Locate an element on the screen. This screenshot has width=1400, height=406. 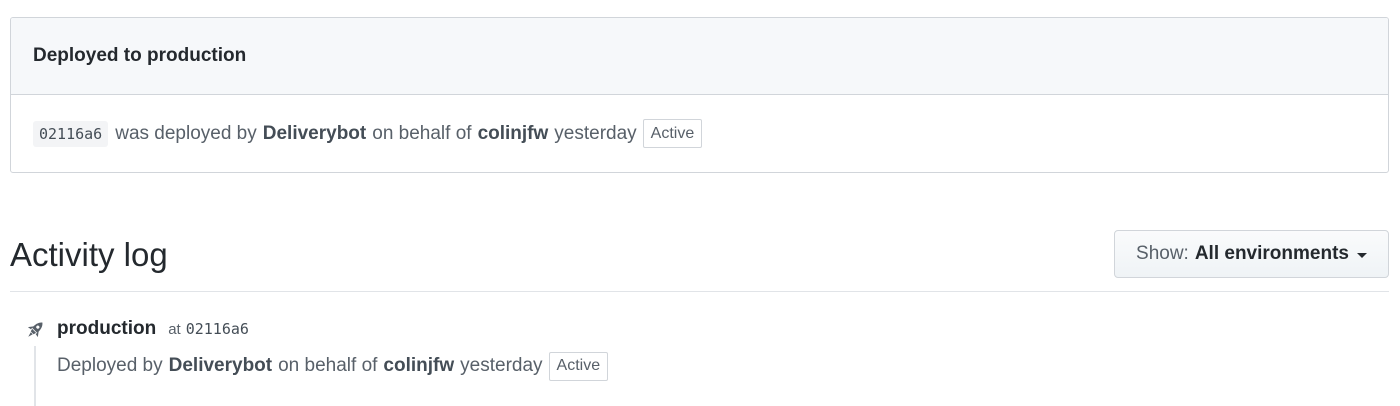
environment-filter-prefix: Show: is located at coordinates (1162, 253).